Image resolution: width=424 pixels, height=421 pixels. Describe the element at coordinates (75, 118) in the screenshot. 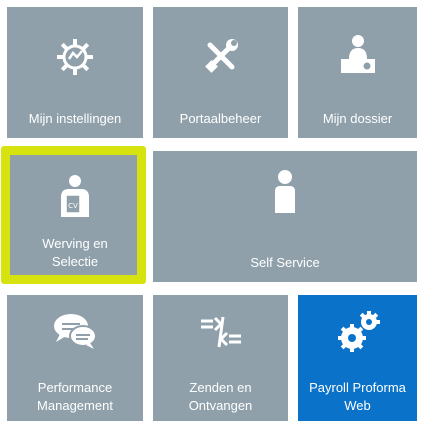

I see `tile-label: Mijn instellingen` at that location.